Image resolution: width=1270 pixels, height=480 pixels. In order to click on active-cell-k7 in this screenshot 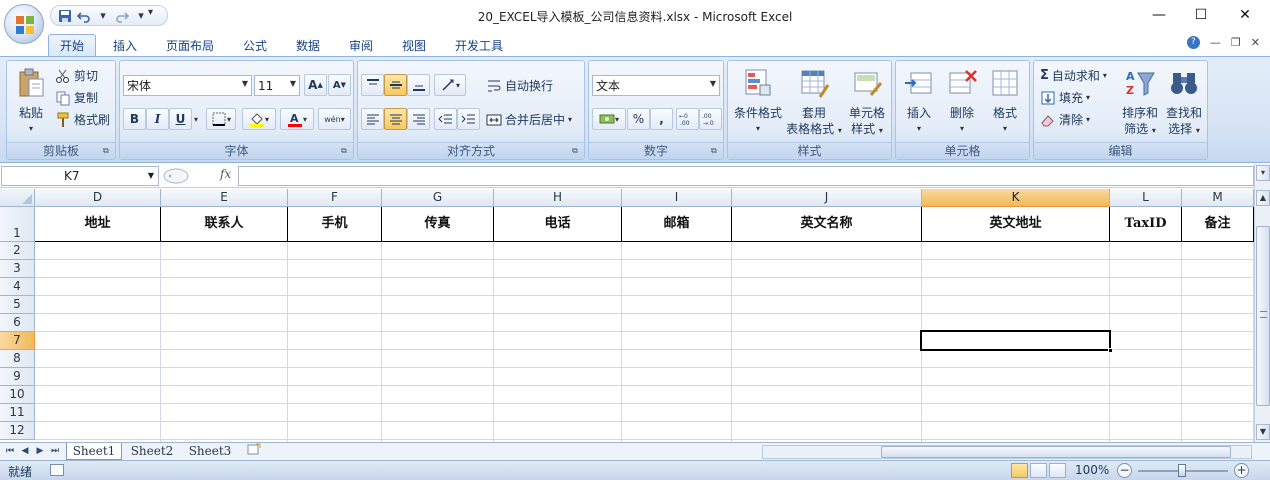, I will do `click(1016, 341)`.